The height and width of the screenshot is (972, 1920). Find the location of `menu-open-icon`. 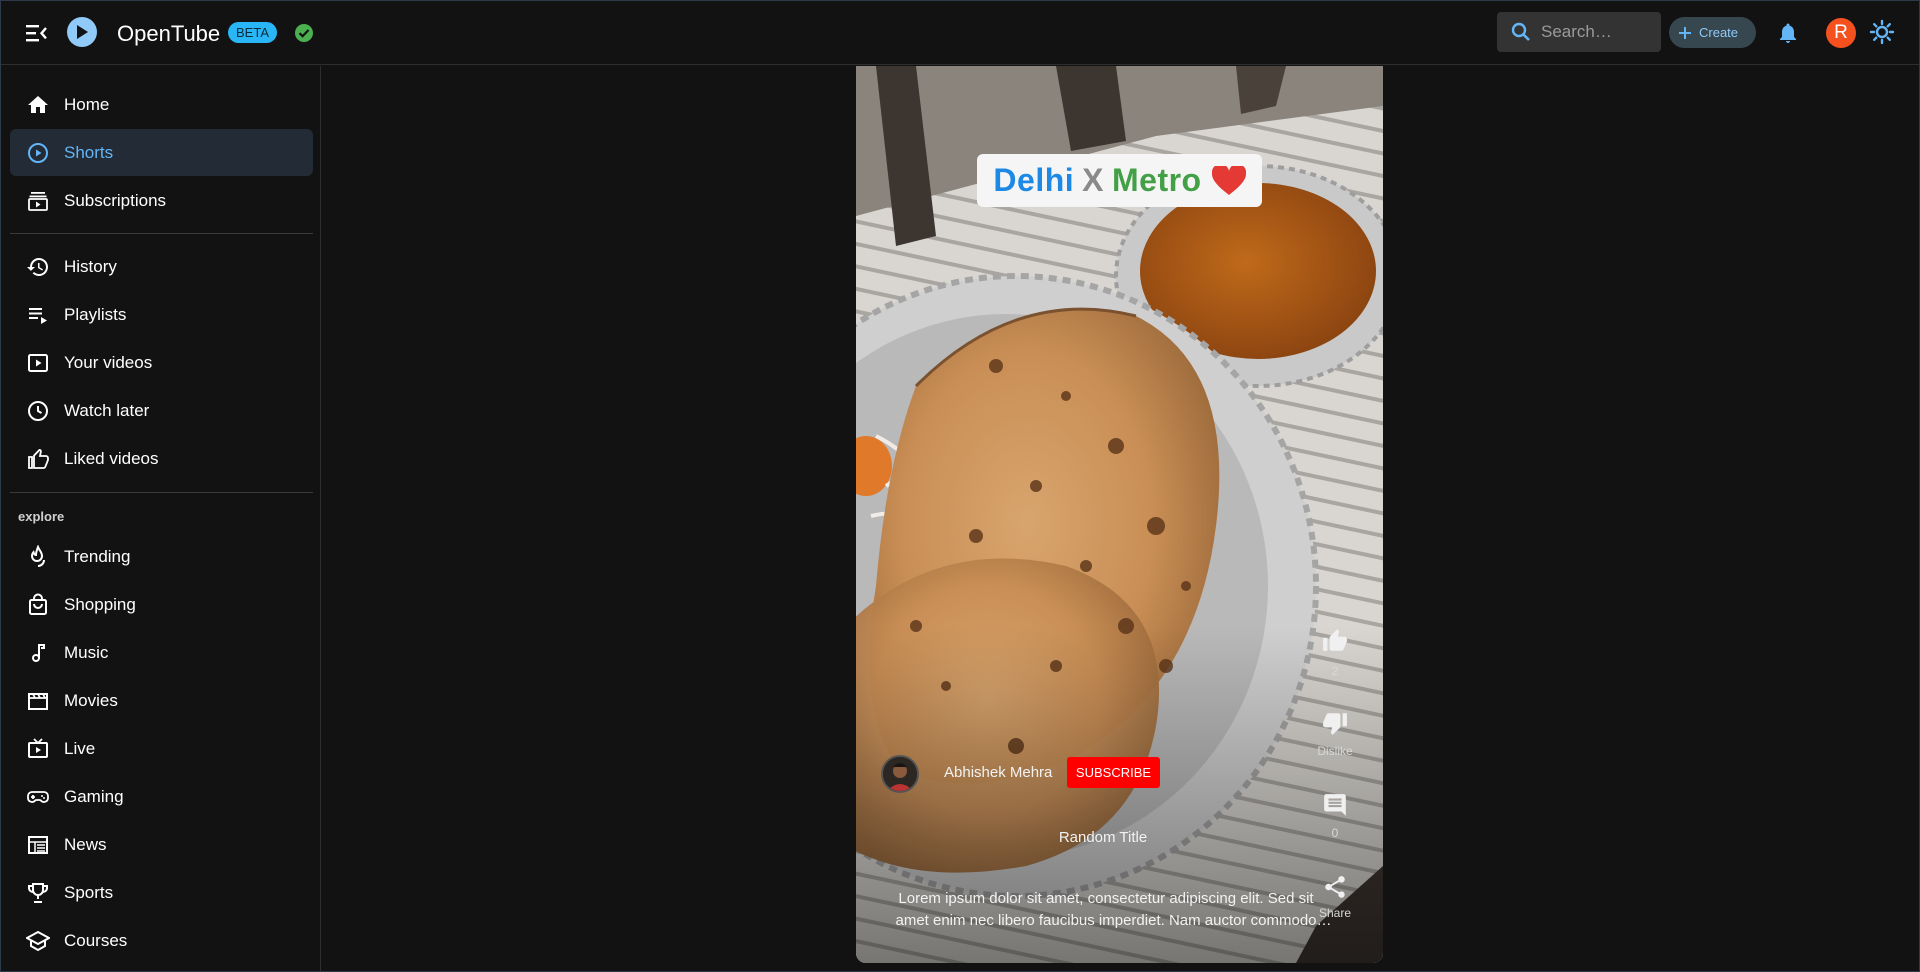

menu-open-icon is located at coordinates (36, 33).